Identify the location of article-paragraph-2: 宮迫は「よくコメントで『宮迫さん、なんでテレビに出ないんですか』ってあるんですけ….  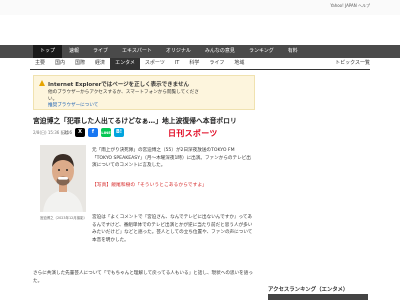
(172, 229).